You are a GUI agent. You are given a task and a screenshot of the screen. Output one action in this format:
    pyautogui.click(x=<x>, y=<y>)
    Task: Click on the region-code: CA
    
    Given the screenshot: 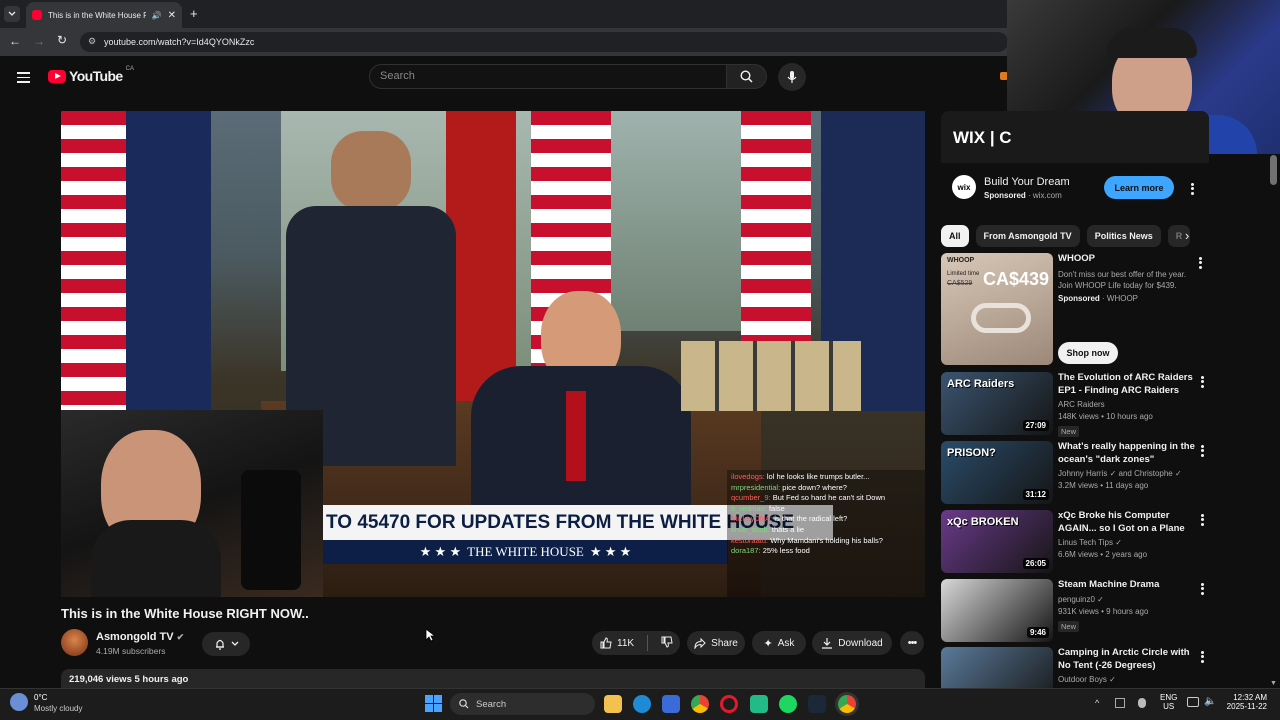 What is the action you would take?
    pyautogui.click(x=129, y=69)
    